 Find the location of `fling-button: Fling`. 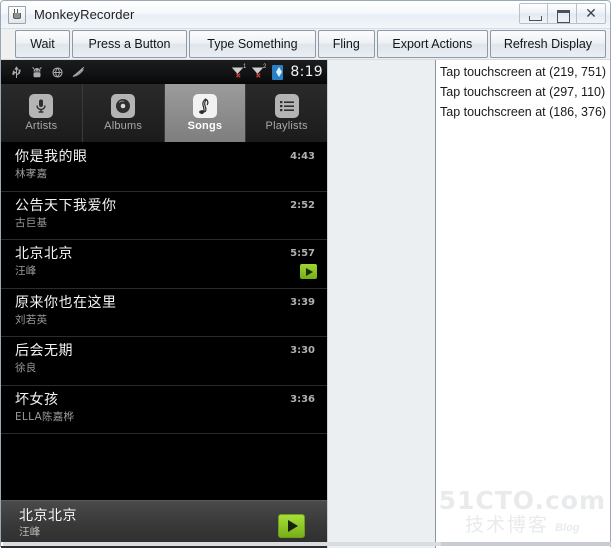

fling-button: Fling is located at coordinates (346, 44).